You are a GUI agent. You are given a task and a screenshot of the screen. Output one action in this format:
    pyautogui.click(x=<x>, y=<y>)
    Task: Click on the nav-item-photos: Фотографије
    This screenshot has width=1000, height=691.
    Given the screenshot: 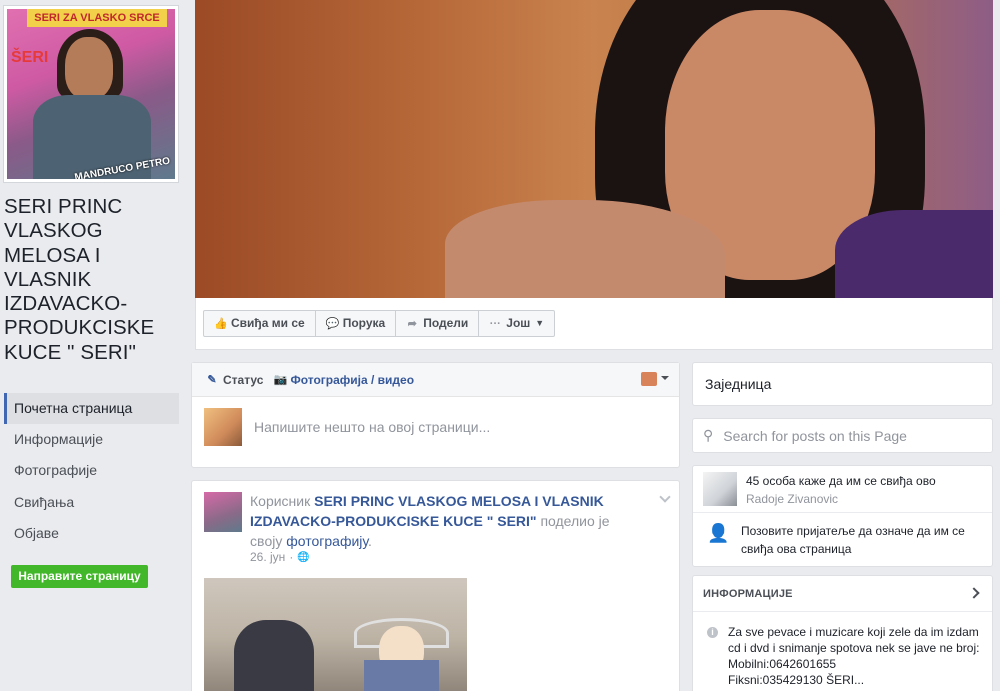 What is the action you would take?
    pyautogui.click(x=91, y=470)
    